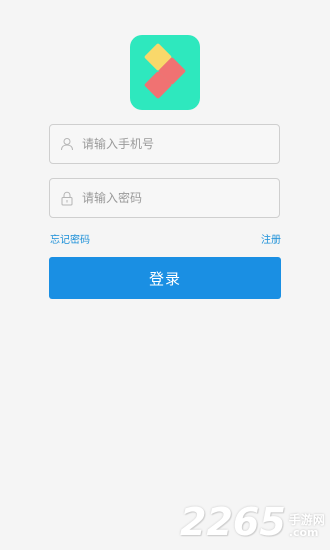  What do you see at coordinates (67, 198) in the screenshot?
I see `lock-icon` at bounding box center [67, 198].